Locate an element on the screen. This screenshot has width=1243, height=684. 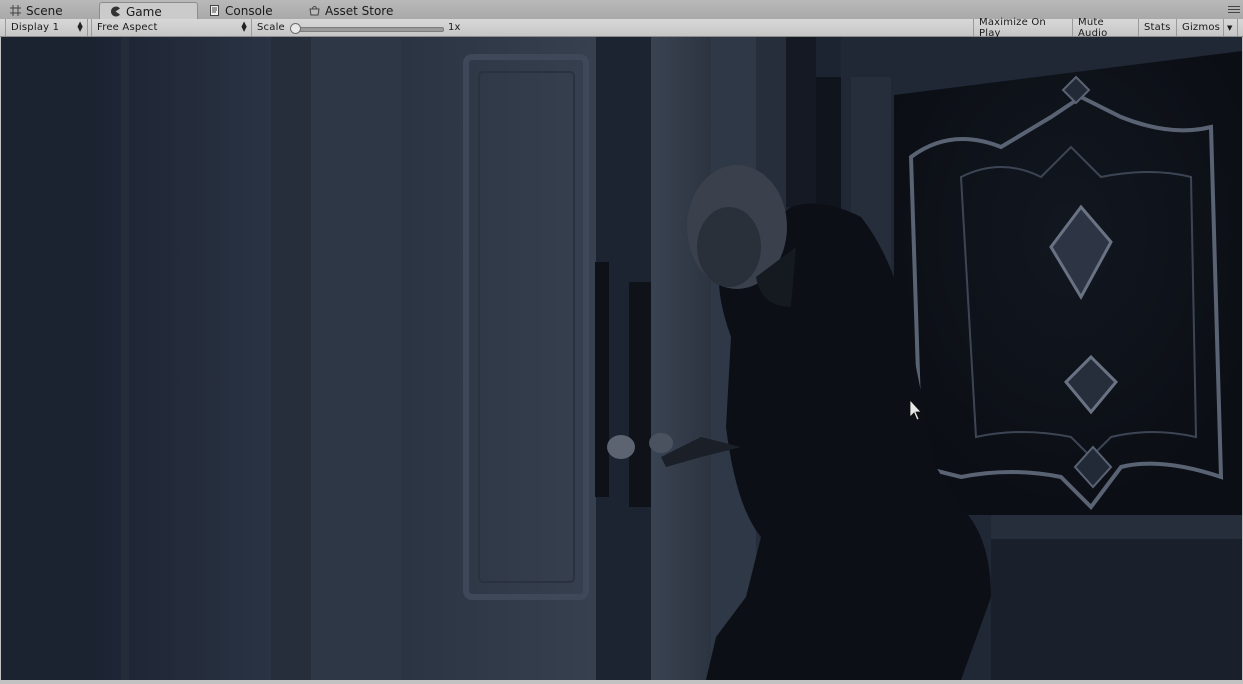
maximize-on-play-label: Maximize On Play is located at coordinates (1012, 27).